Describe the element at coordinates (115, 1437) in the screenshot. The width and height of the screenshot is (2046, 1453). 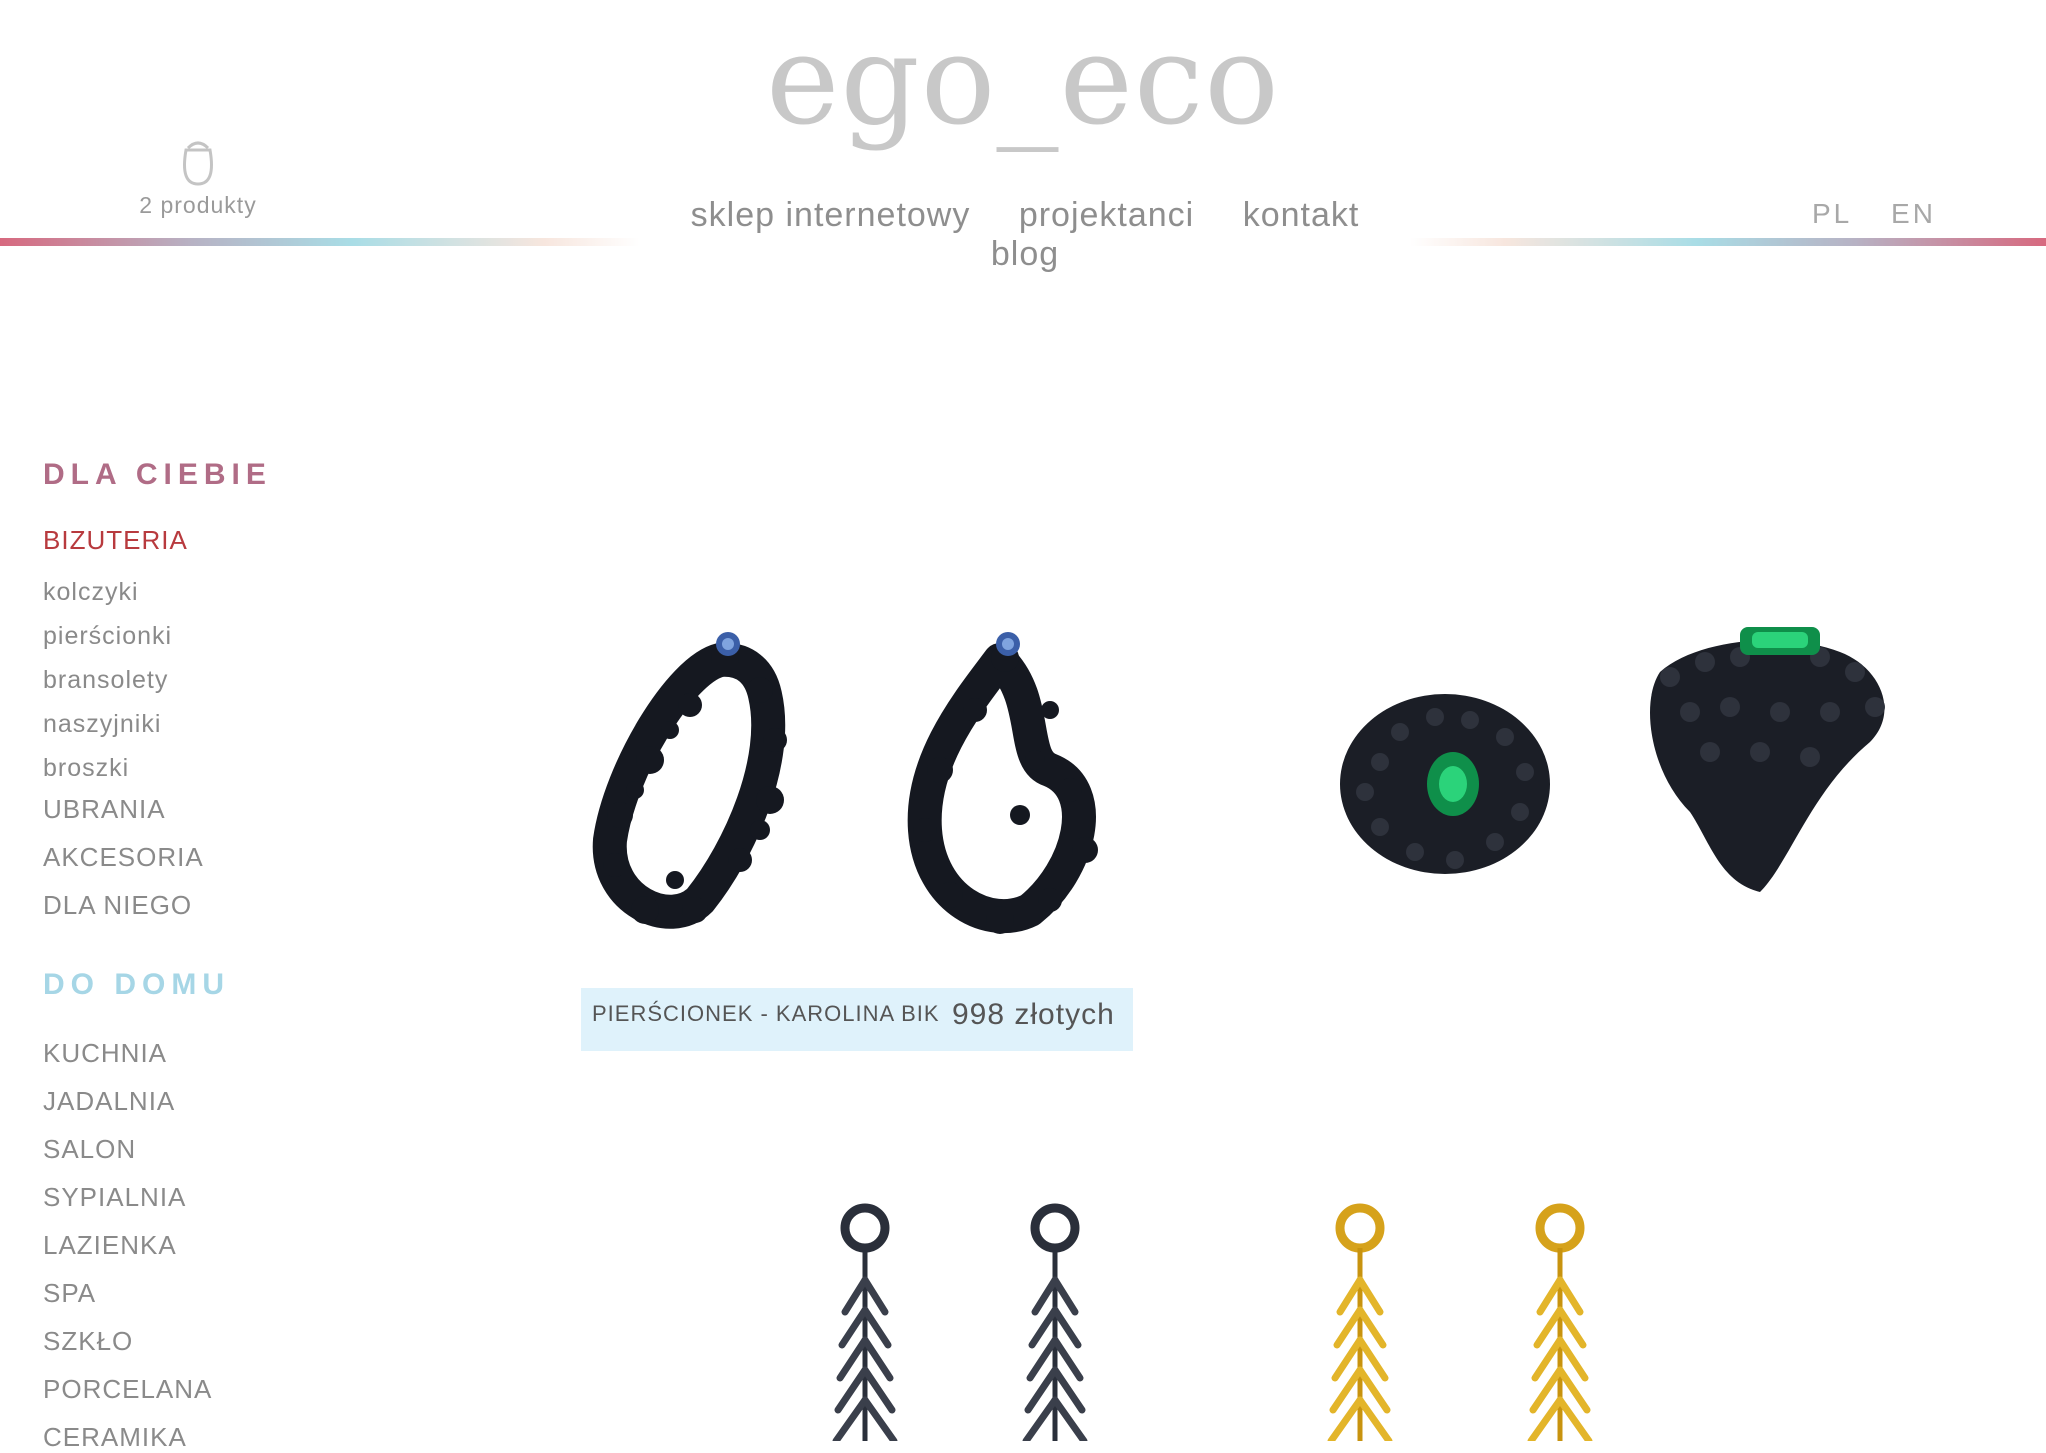
I see `category-ceramika: CERAMIKA` at that location.